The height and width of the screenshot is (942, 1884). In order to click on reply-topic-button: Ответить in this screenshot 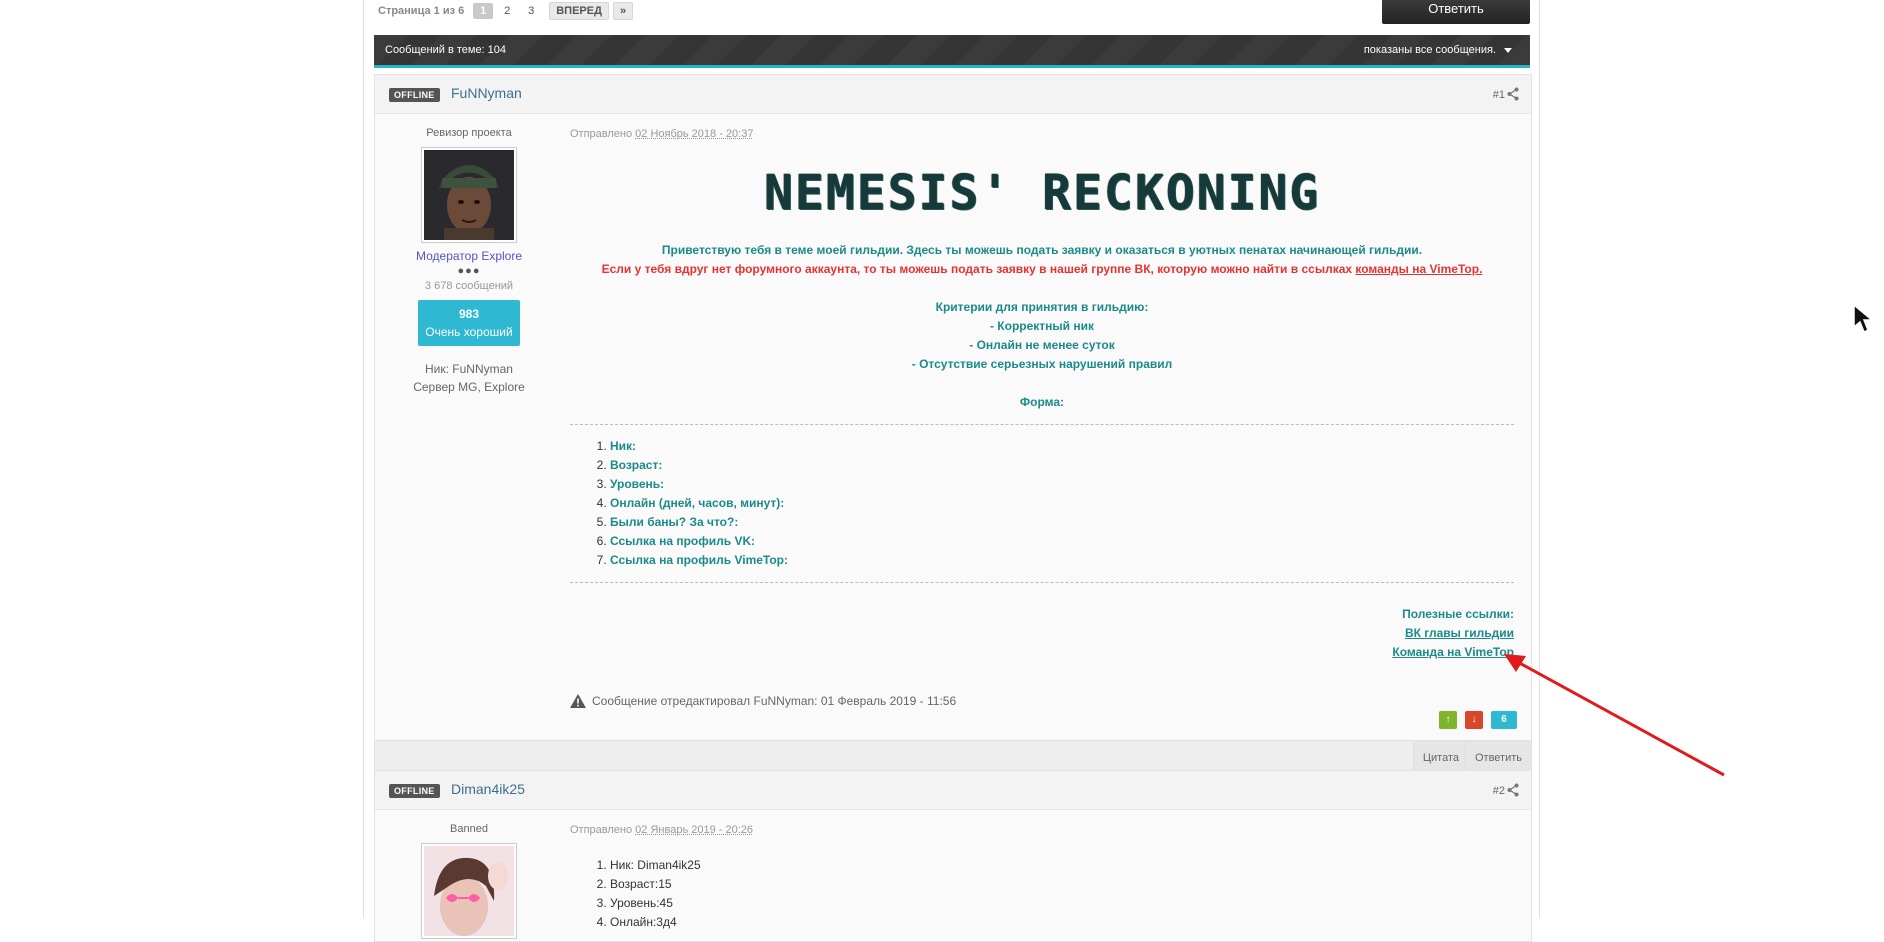, I will do `click(1456, 12)`.